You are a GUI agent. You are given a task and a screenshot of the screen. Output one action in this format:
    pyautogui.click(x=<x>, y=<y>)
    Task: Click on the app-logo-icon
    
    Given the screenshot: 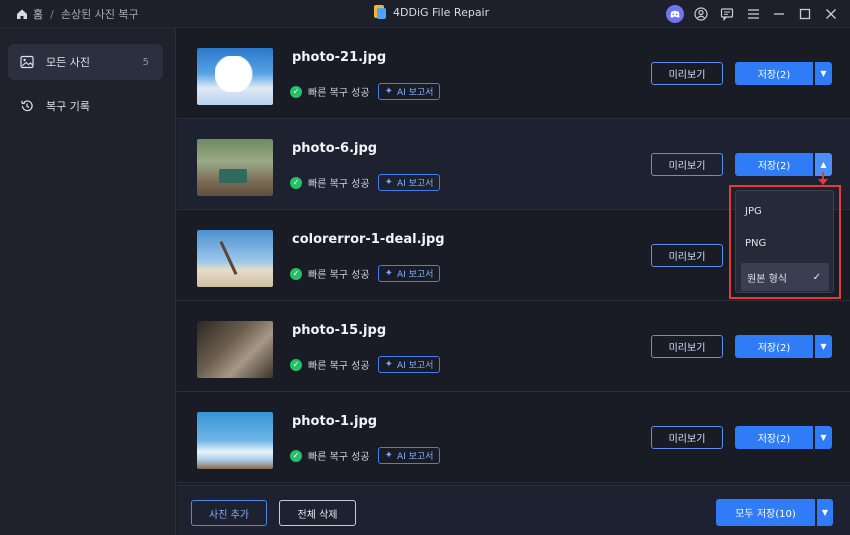 What is the action you would take?
    pyautogui.click(x=380, y=12)
    